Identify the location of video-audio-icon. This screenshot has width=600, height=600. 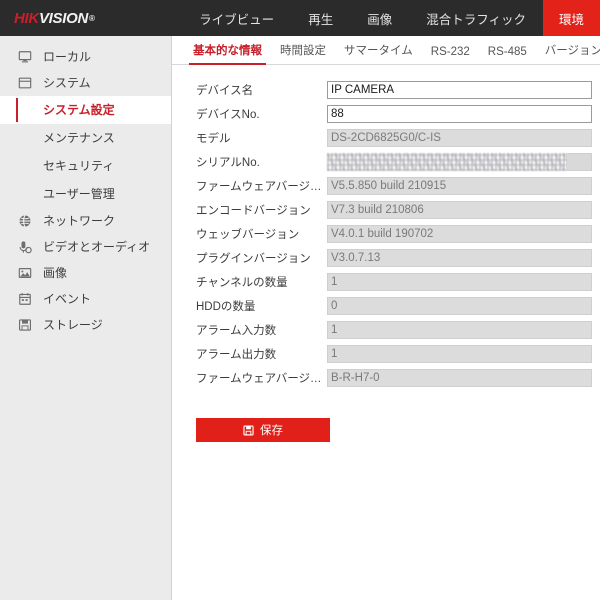
(25, 247).